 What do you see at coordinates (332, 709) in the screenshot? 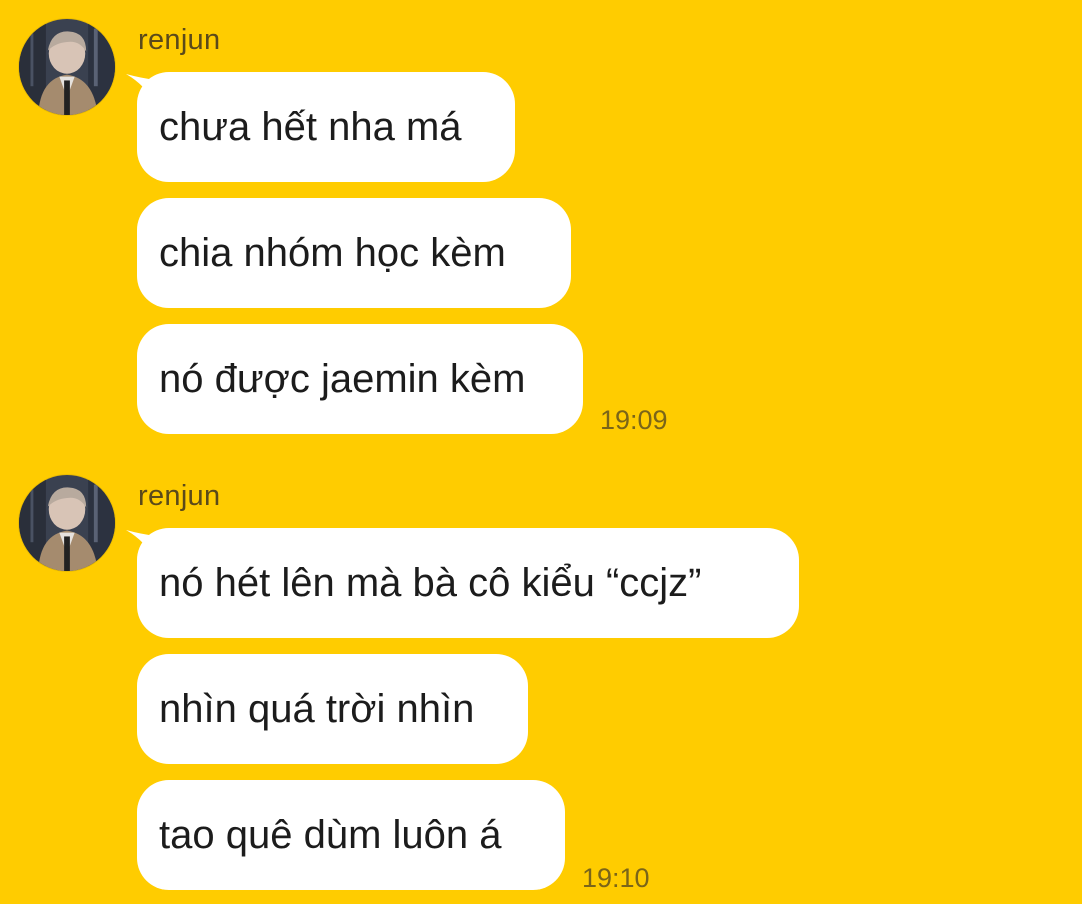
I see `message-bubble: nhìn quá trời nhìn` at bounding box center [332, 709].